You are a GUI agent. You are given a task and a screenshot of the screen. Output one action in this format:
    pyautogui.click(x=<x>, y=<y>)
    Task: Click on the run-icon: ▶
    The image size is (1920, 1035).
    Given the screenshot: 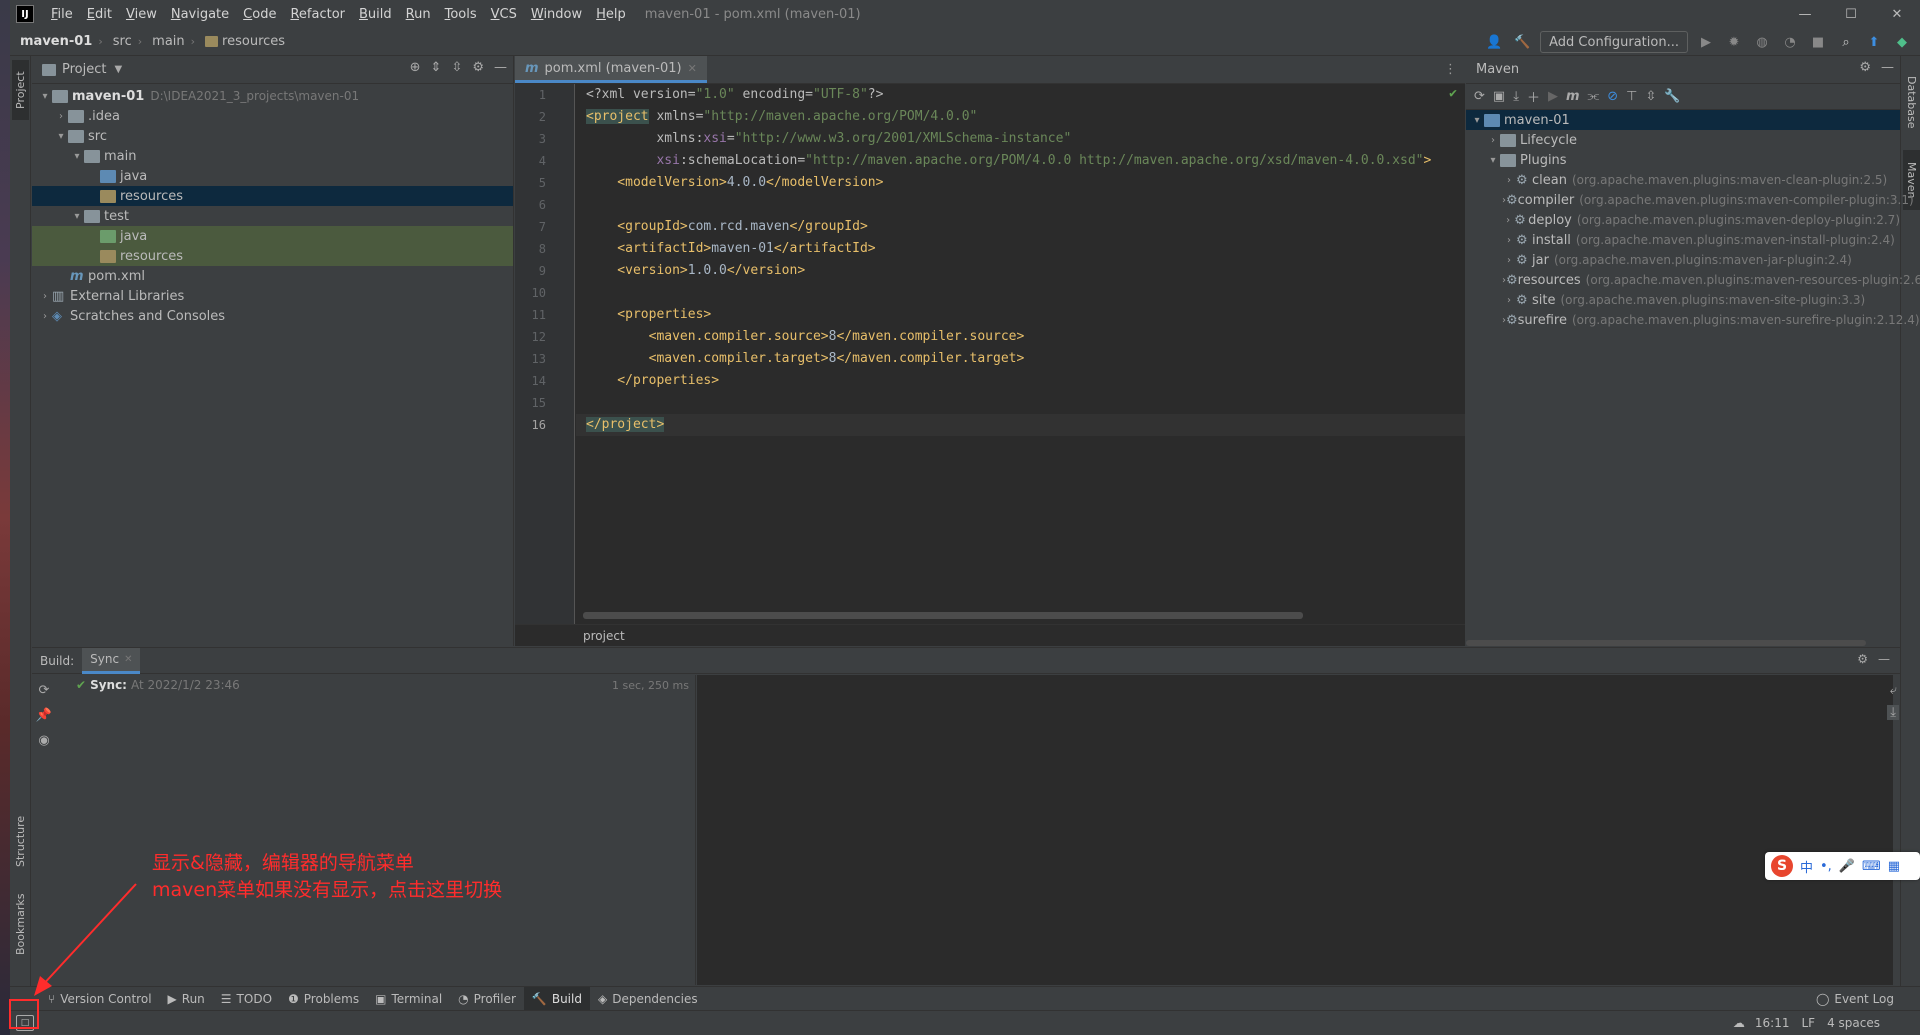 What is the action you would take?
    pyautogui.click(x=1553, y=96)
    